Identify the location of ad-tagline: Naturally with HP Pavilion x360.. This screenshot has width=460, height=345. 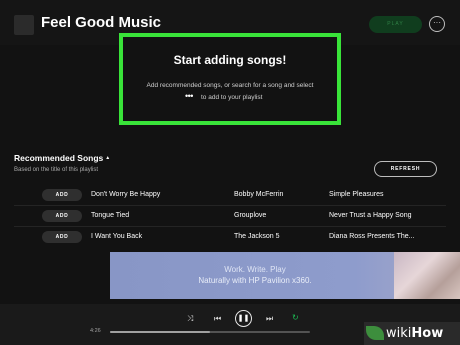
(255, 280).